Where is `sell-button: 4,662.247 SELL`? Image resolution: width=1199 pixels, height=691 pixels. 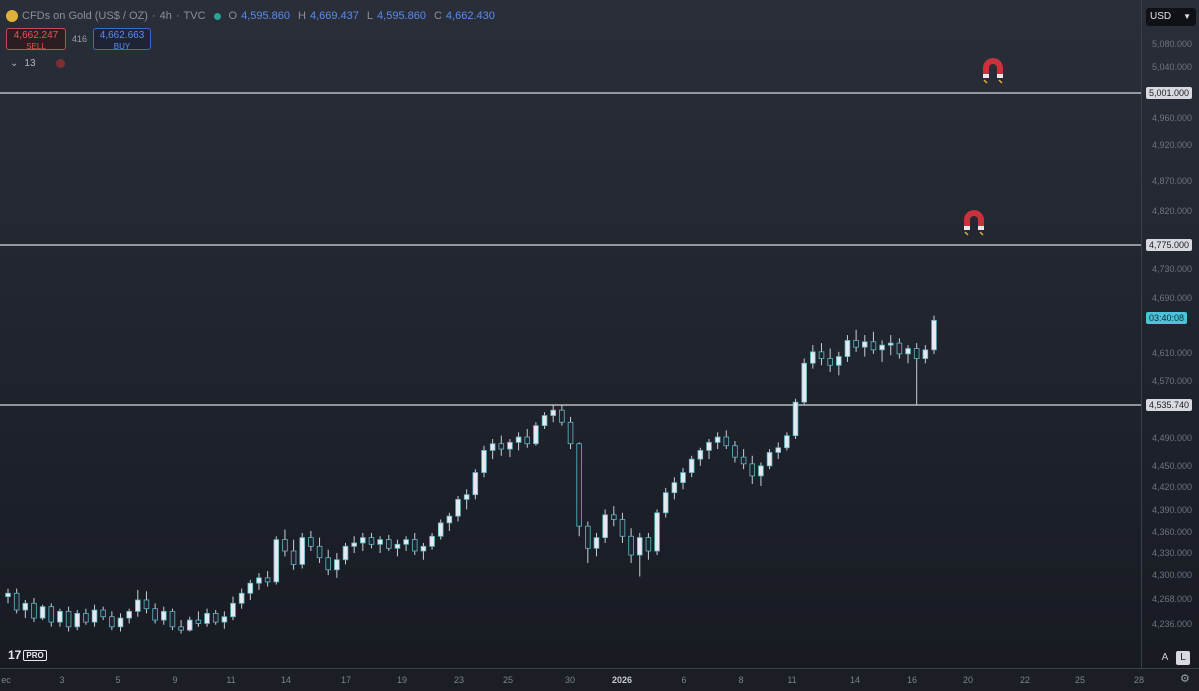 sell-button: 4,662.247 SELL is located at coordinates (36, 39).